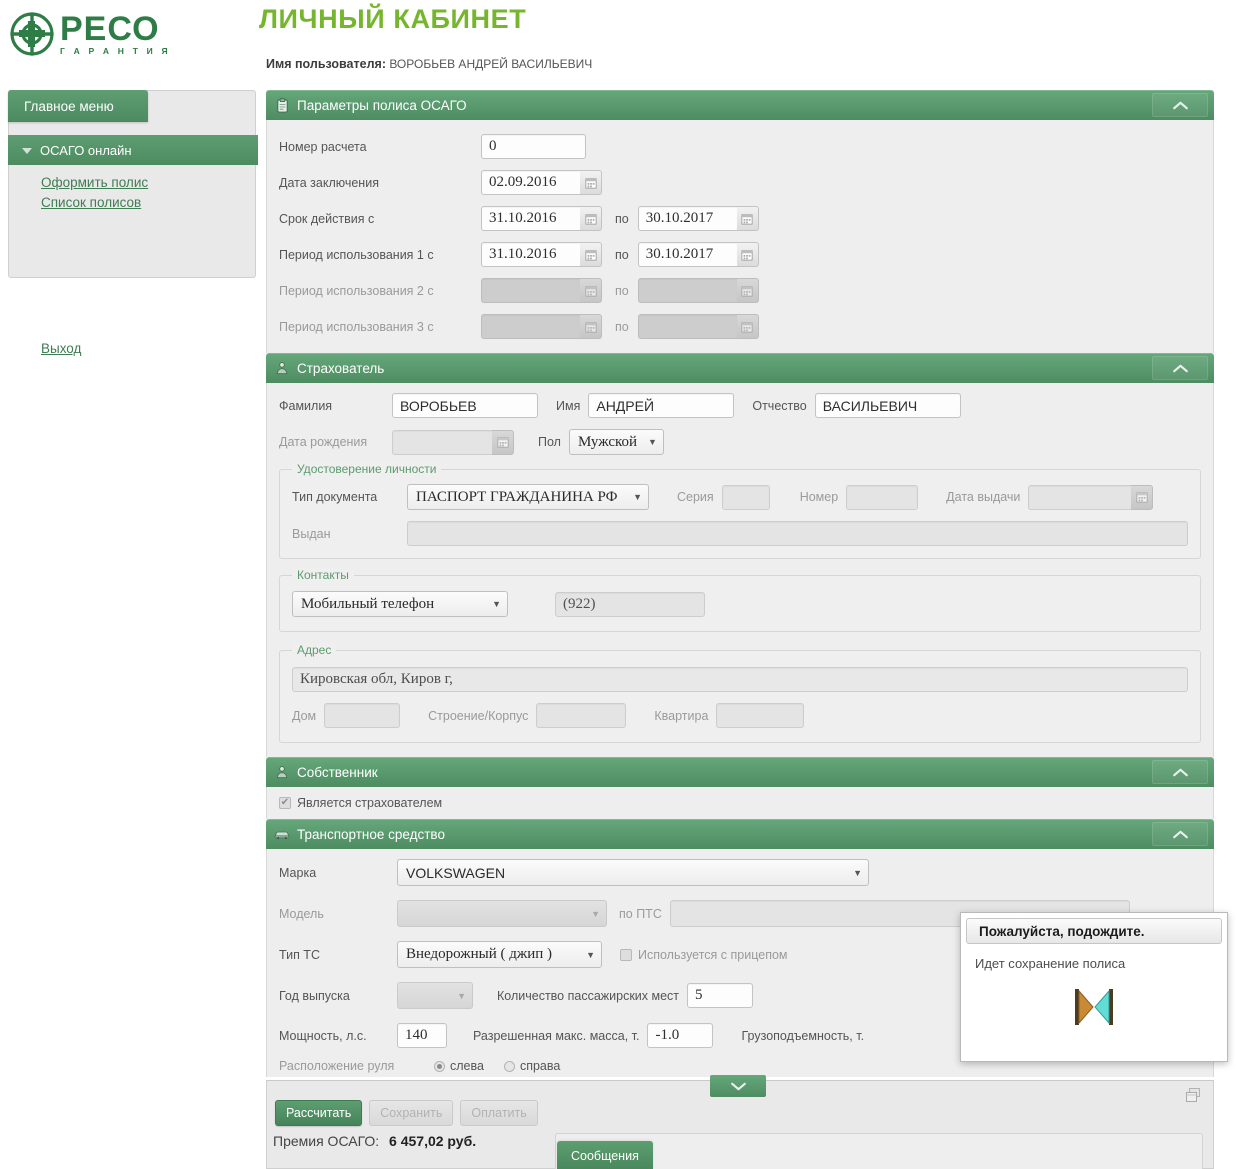 Image resolution: width=1237 pixels, height=1169 pixels. I want to click on row-conclusion-date: Дата заключения 02.09.2016, so click(740, 182).